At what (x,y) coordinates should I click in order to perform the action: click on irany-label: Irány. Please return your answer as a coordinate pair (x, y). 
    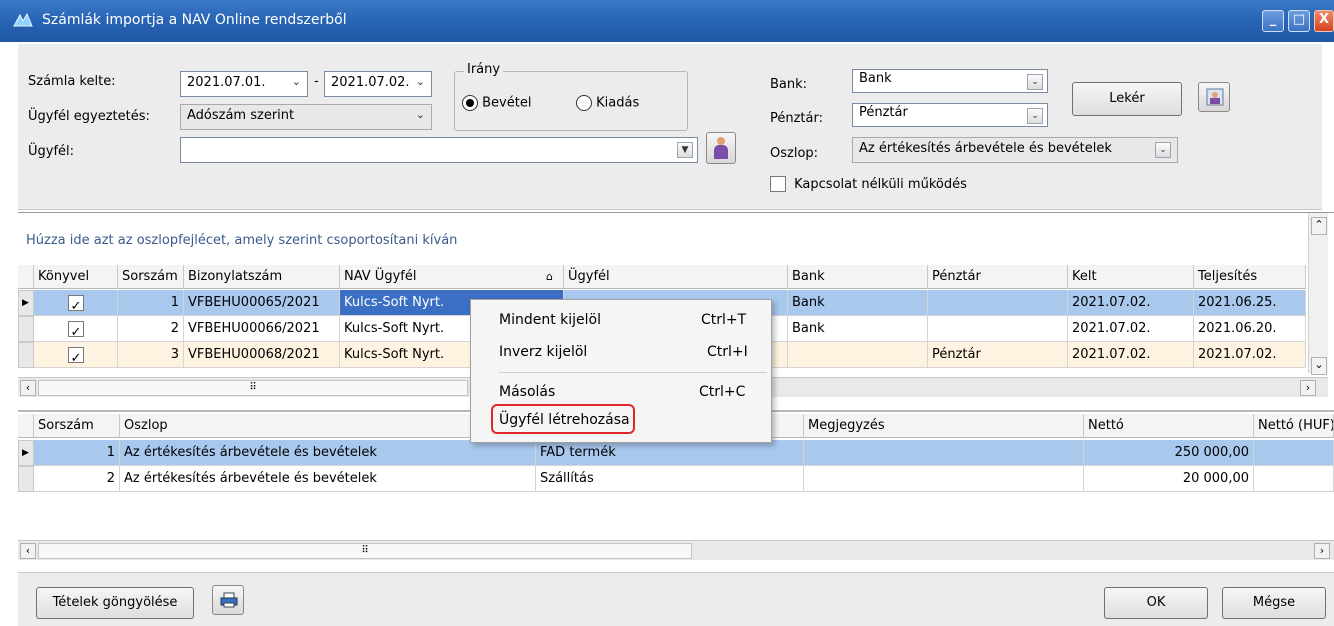
    Looking at the image, I should click on (484, 69).